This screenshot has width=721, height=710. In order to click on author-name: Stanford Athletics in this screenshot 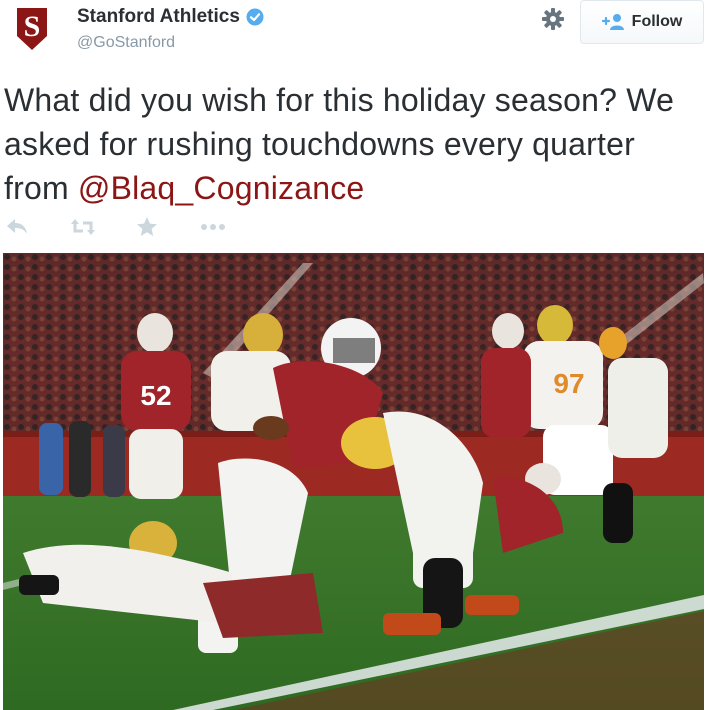, I will do `click(158, 17)`.